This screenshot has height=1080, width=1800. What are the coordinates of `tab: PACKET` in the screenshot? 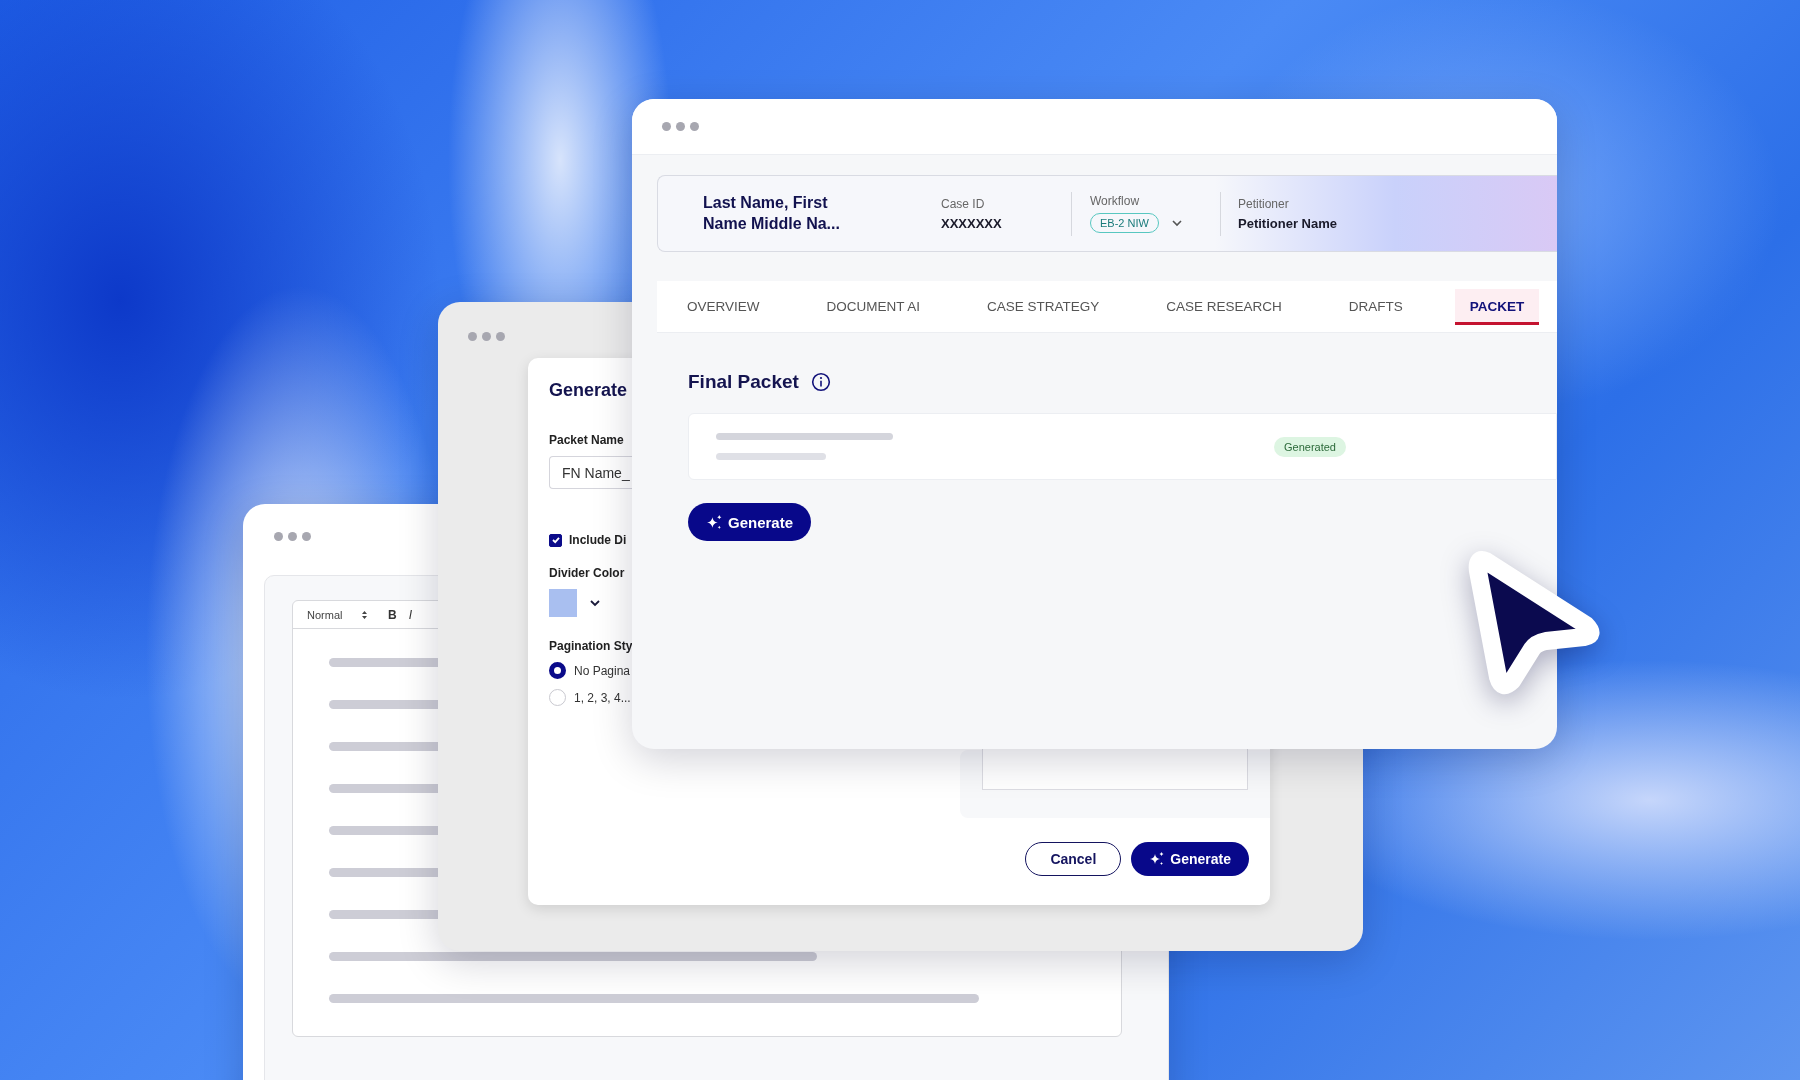 It's located at (1497, 306).